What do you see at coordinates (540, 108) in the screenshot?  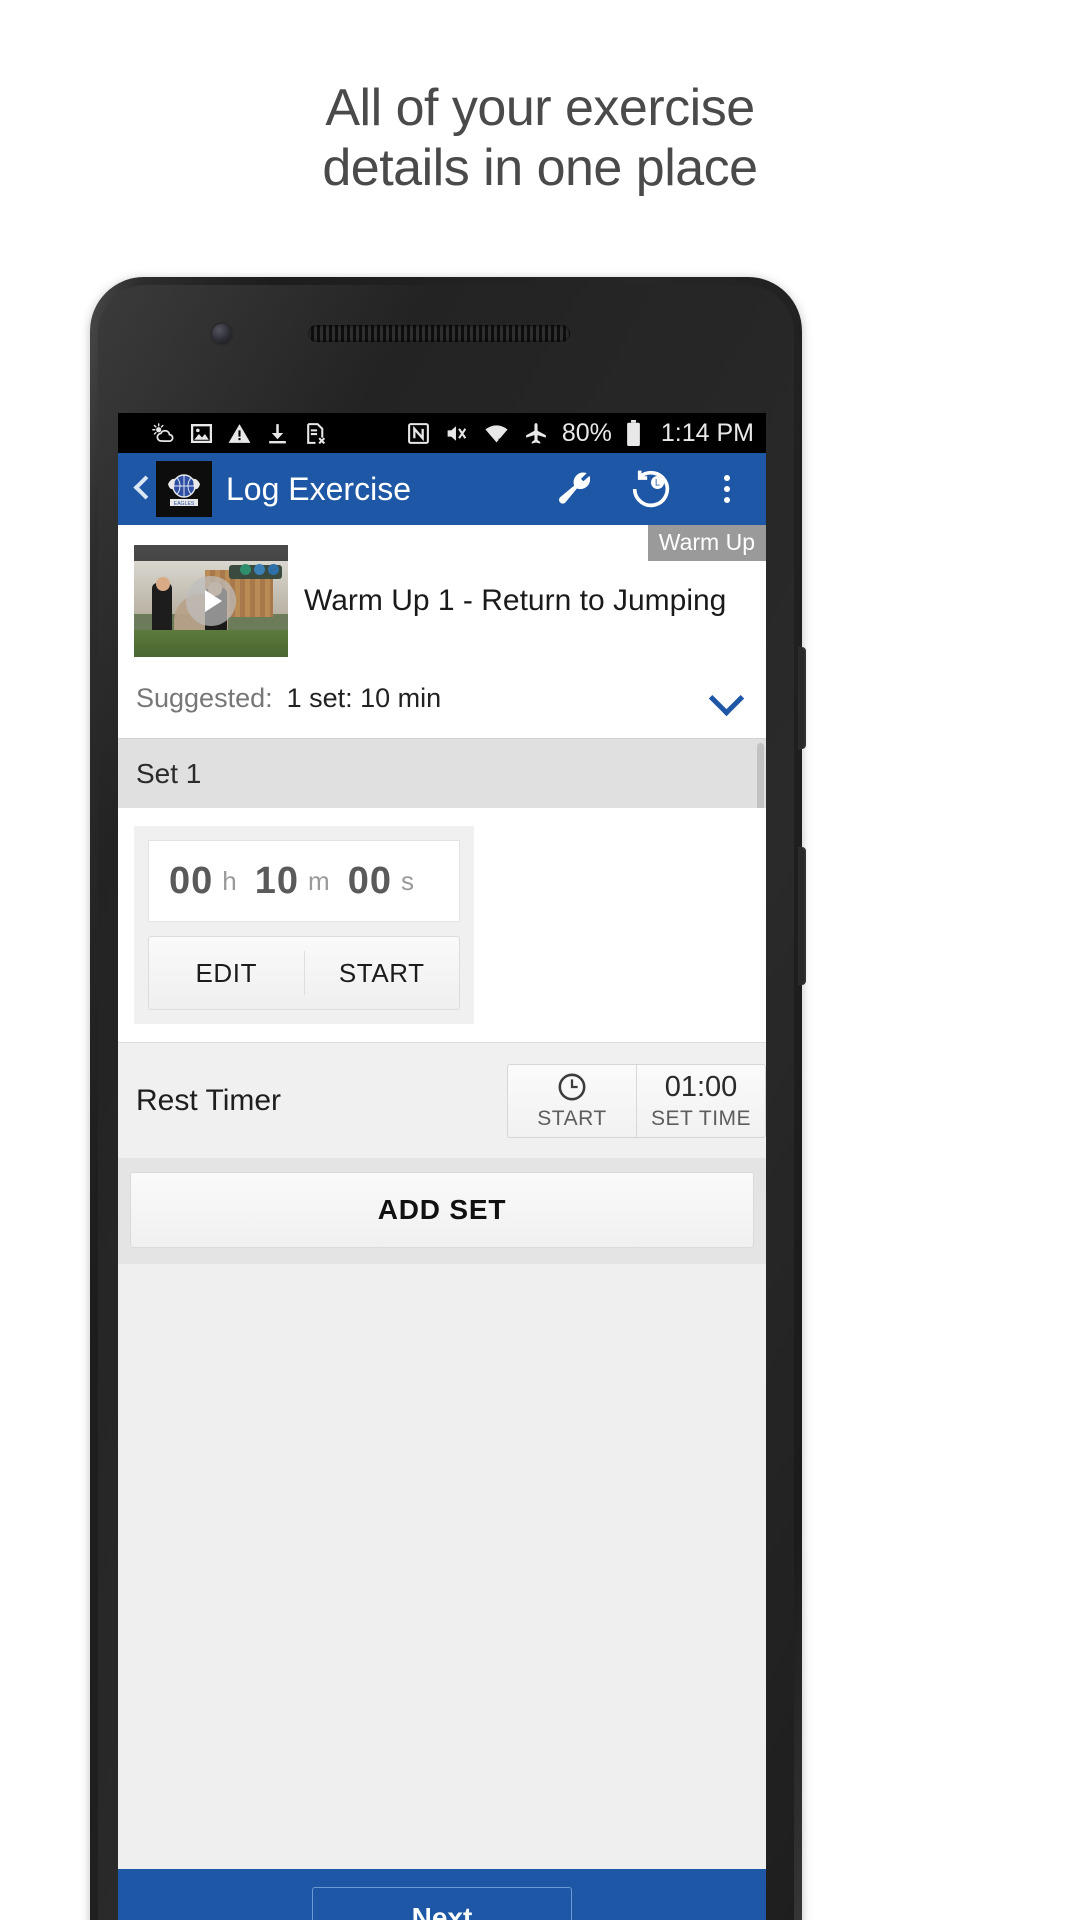 I see `headline-line-1: All of your exercise` at bounding box center [540, 108].